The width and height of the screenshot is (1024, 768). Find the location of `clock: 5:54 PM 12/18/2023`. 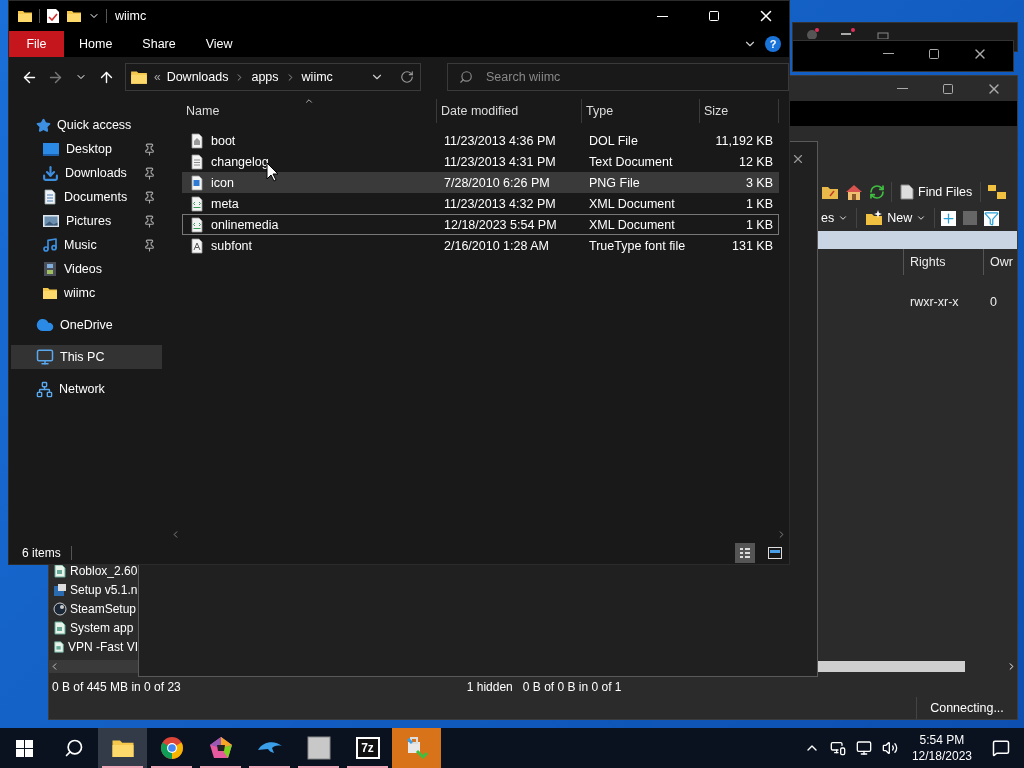

clock: 5:54 PM 12/18/2023 is located at coordinates (941, 748).